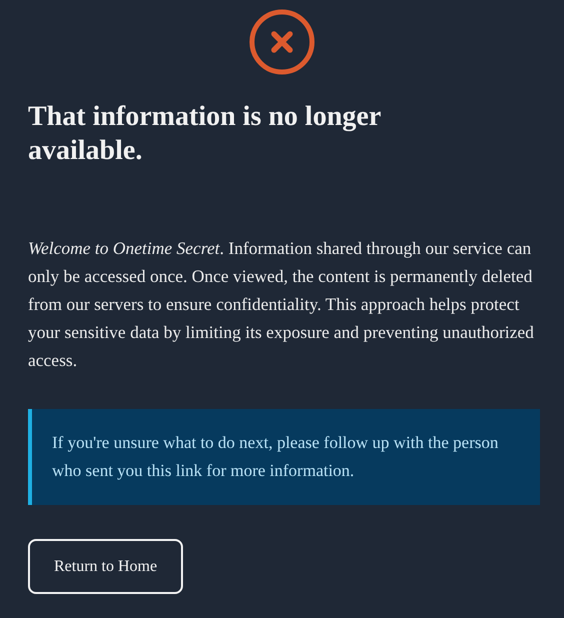  Describe the element at coordinates (205, 134) in the screenshot. I see `page-heading: That information is no longer available.` at that location.